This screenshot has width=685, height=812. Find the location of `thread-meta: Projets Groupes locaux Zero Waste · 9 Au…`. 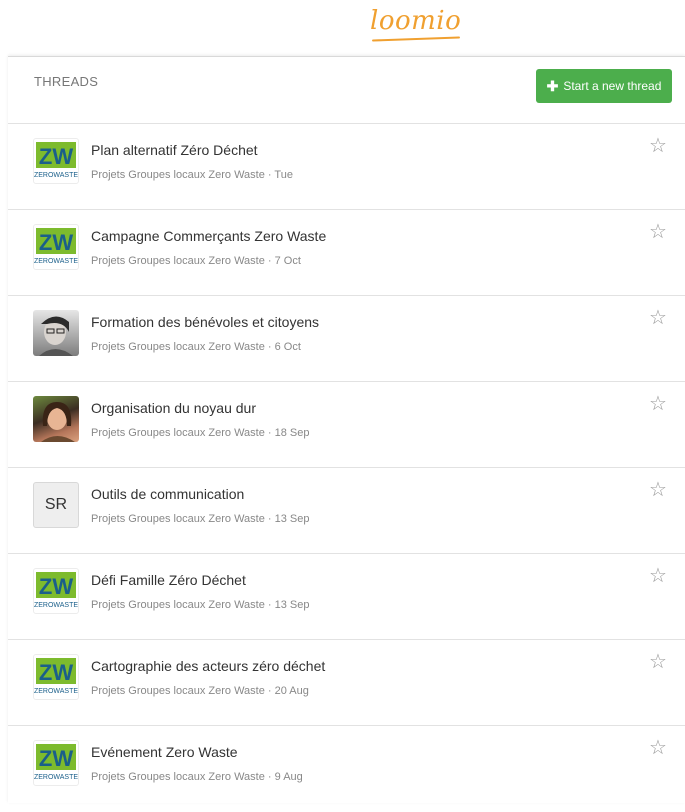

thread-meta: Projets Groupes locaux Zero Waste · 9 Au… is located at coordinates (197, 777).